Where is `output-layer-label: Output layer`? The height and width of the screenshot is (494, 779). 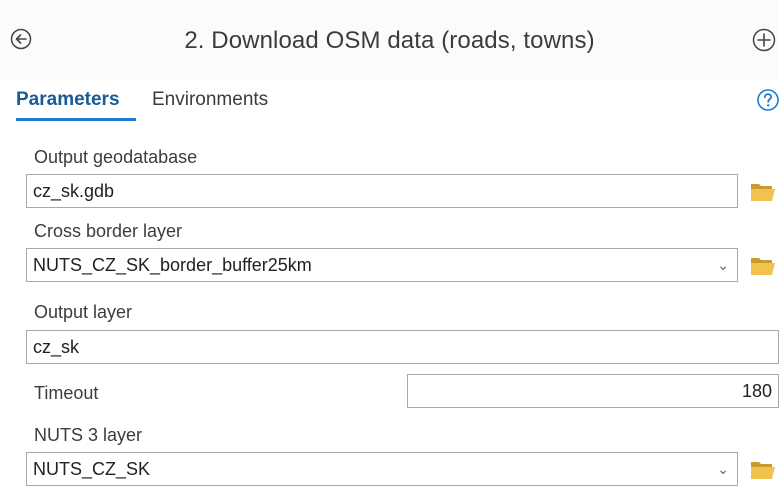
output-layer-label: Output layer is located at coordinates (83, 312).